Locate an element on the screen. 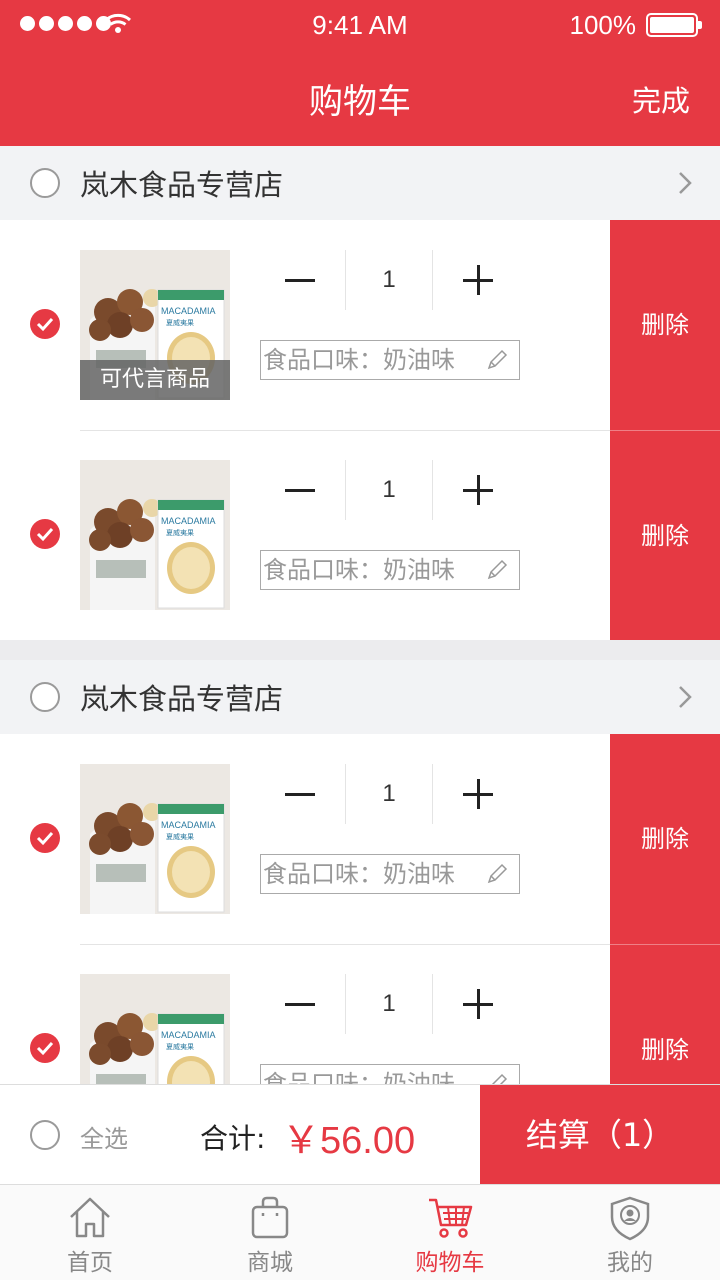  product-image: MACADAMIA 夏威夷果 可代言商品 is located at coordinates (155, 325).